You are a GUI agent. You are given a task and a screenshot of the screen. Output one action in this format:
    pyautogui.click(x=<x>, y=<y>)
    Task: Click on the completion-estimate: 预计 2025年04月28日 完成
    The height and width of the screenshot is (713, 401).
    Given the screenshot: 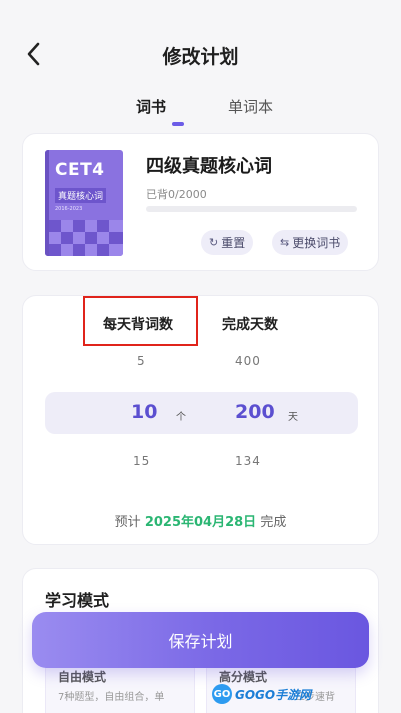 What is the action you would take?
    pyautogui.click(x=200, y=520)
    